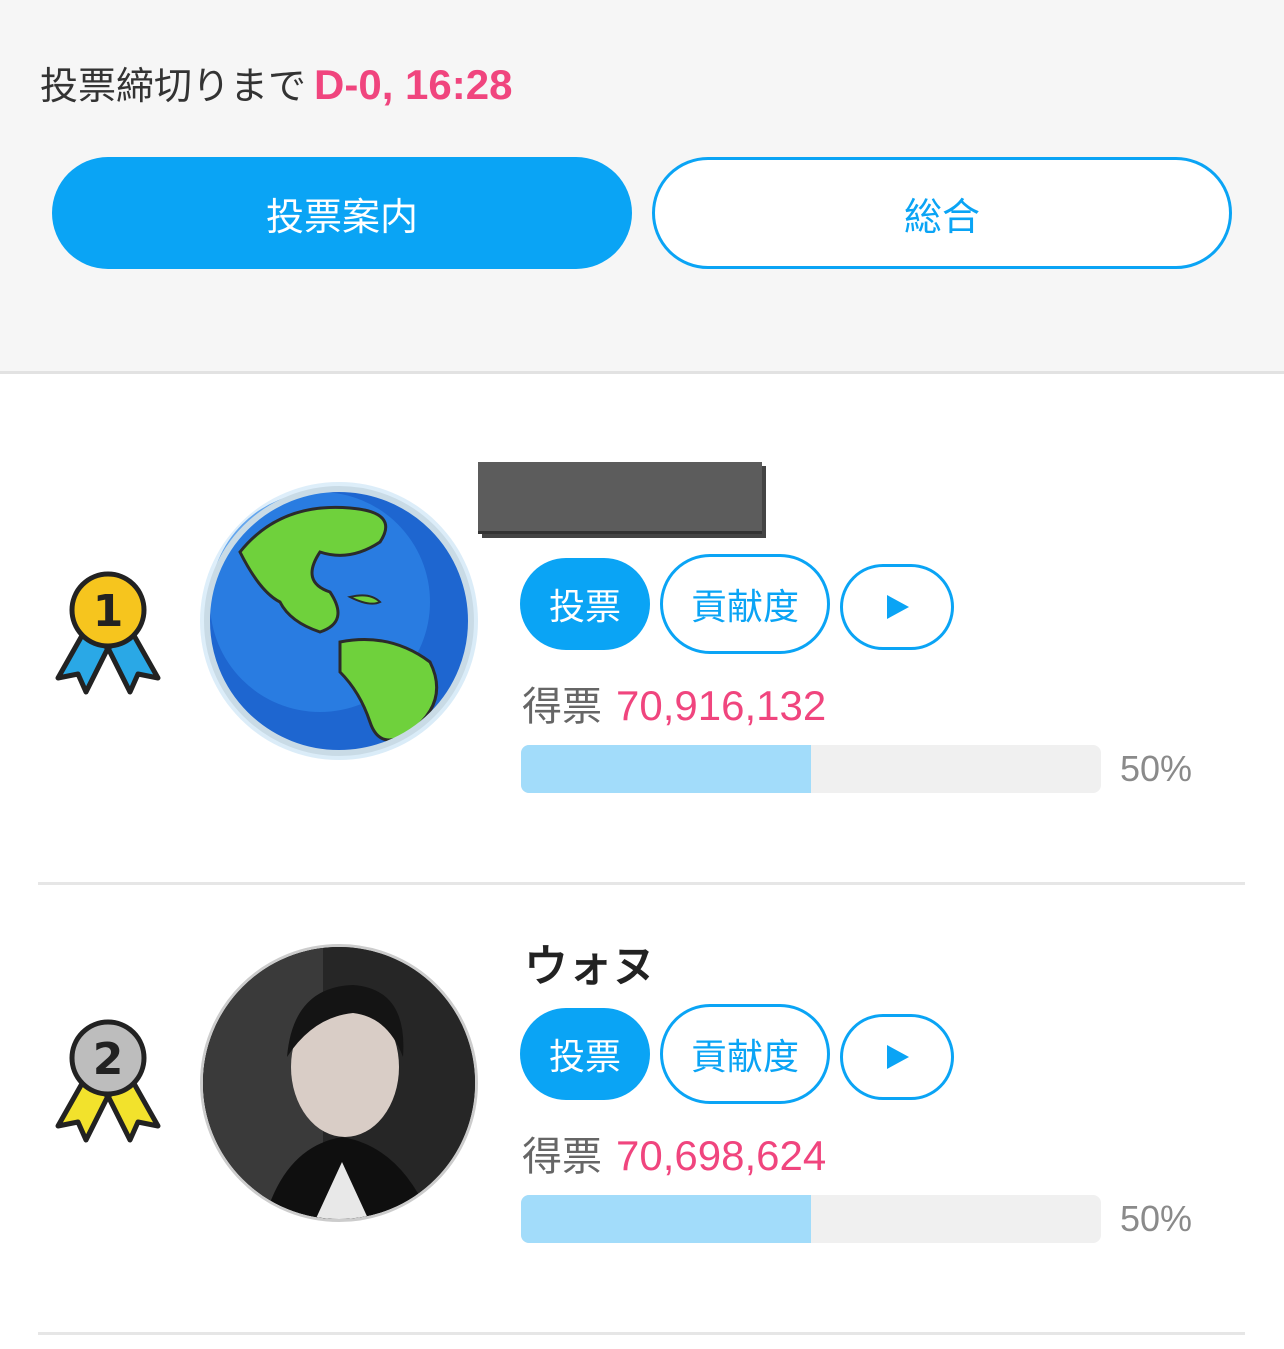 The image size is (1284, 1349). Describe the element at coordinates (620, 498) in the screenshot. I see `candidate-1-name-redacted` at that location.